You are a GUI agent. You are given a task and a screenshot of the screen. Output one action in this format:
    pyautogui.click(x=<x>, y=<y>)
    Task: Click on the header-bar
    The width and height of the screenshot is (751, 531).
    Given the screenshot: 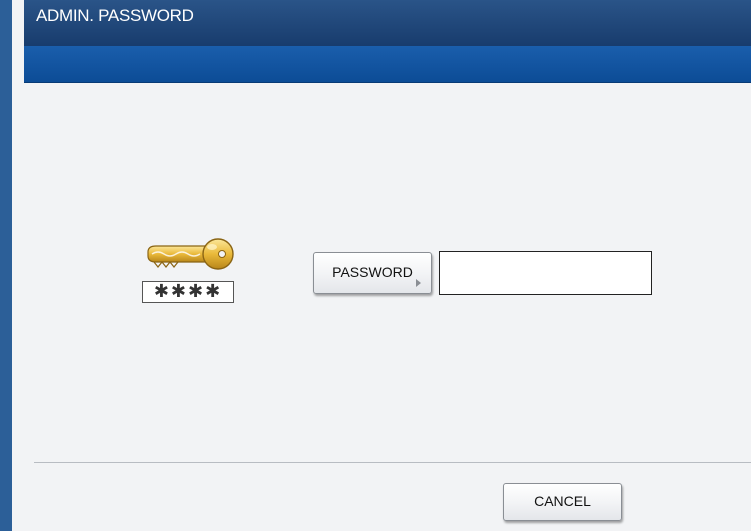 What is the action you would take?
    pyautogui.click(x=387, y=64)
    